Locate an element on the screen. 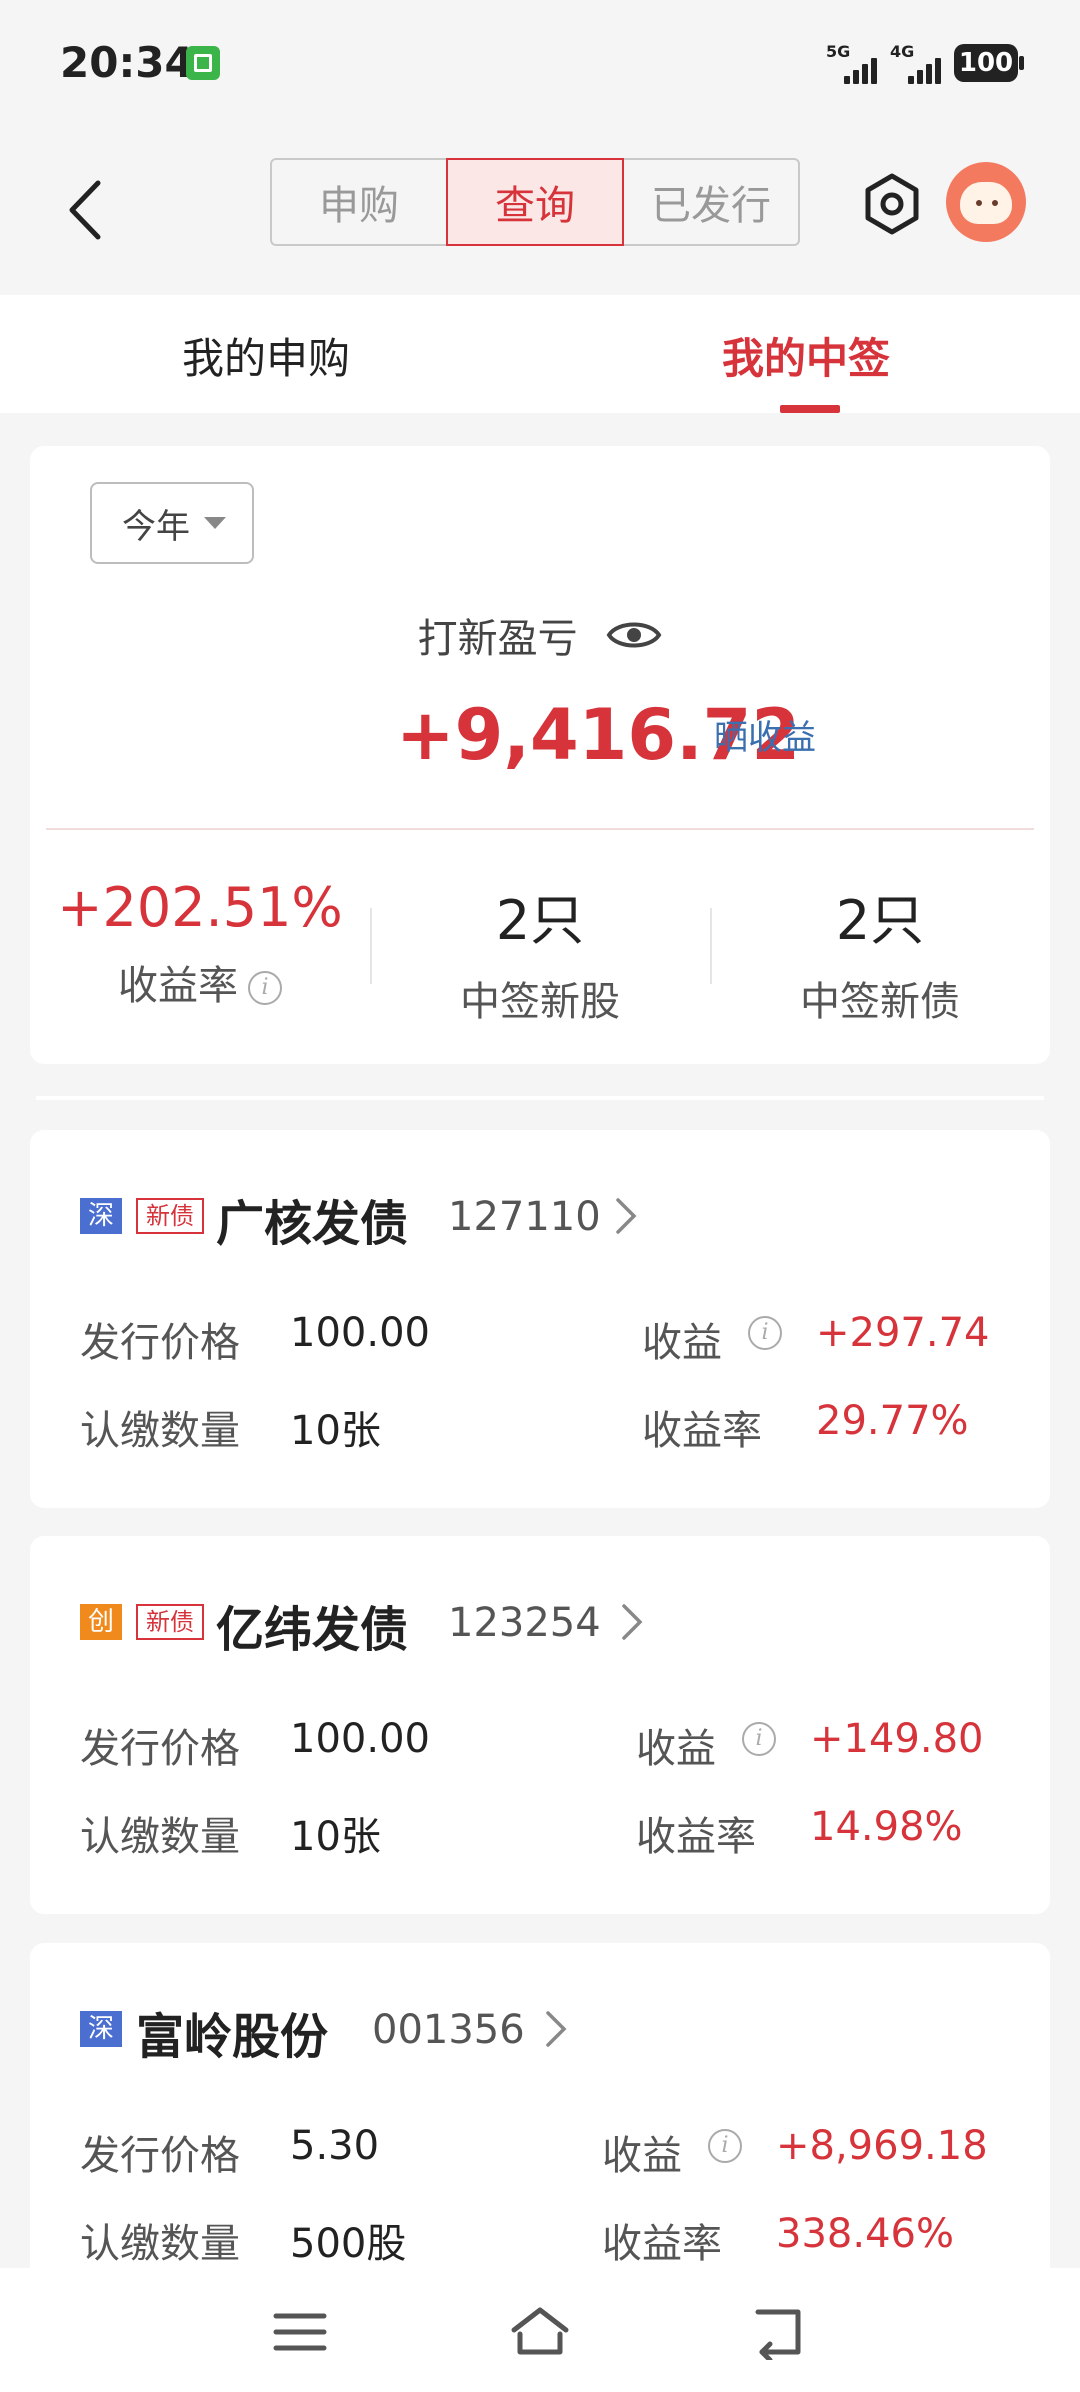 This screenshot has height=2392, width=1080. pl-label: 打新盈亏 is located at coordinates (497, 639).